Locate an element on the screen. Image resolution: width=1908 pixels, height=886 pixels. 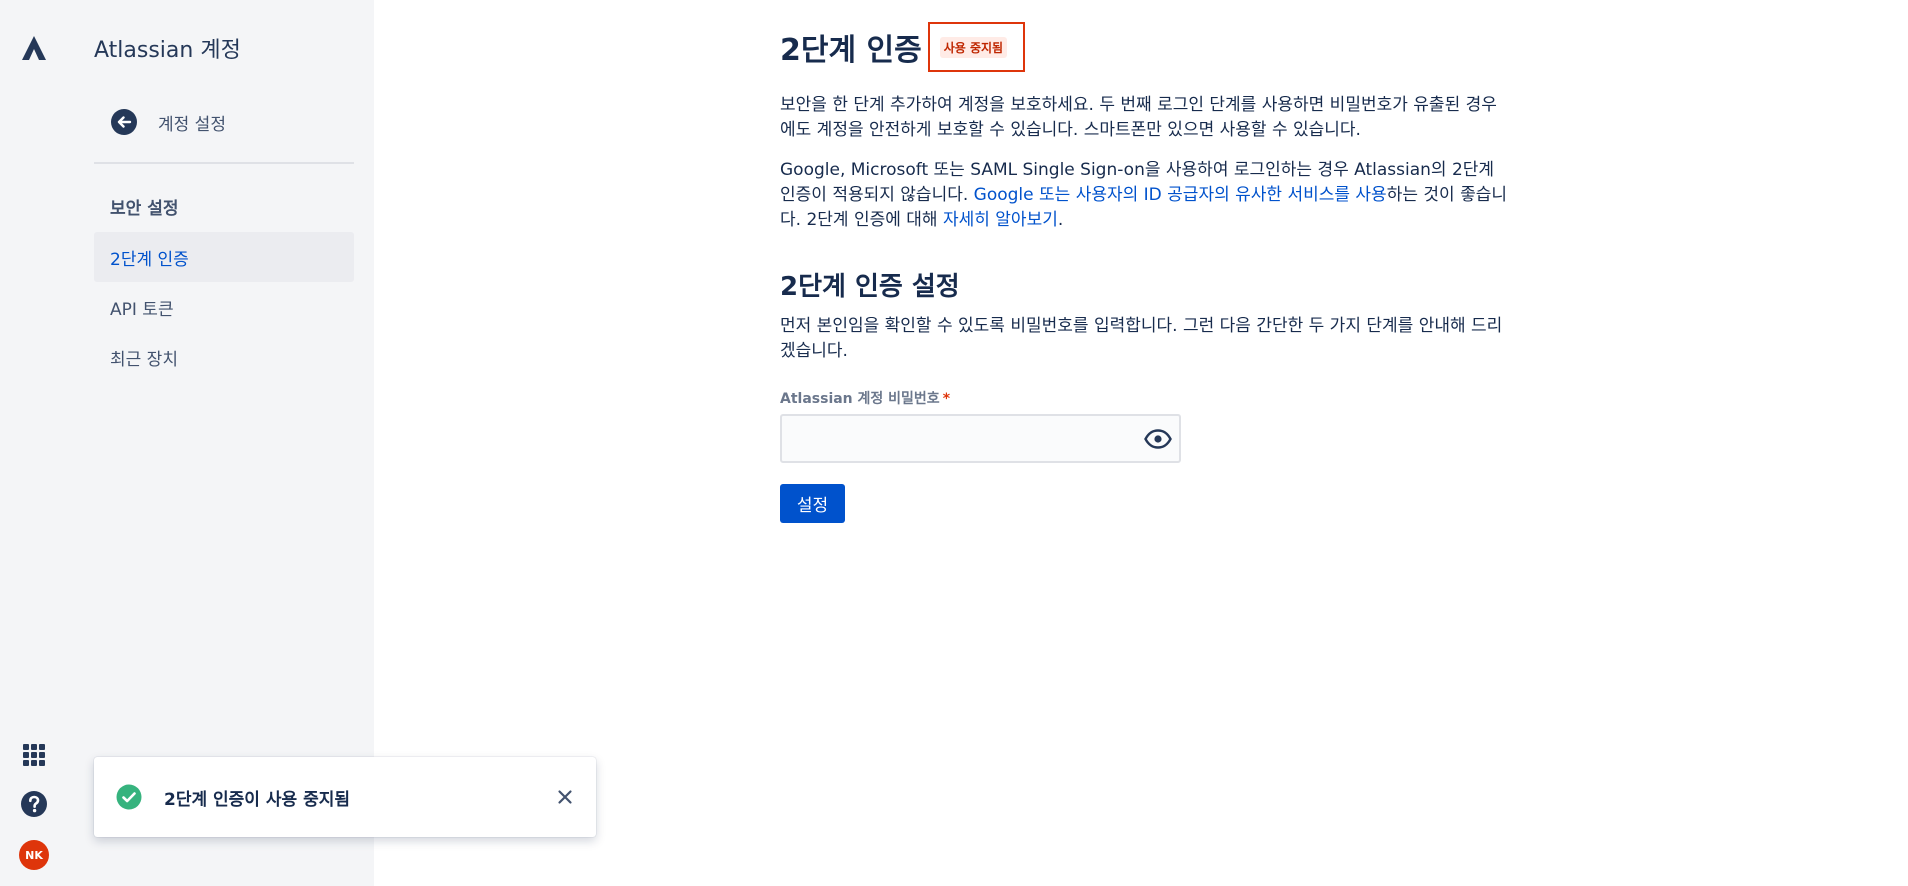
password-label-text: Atlassian 계정 비밀번호 is located at coordinates (860, 399).